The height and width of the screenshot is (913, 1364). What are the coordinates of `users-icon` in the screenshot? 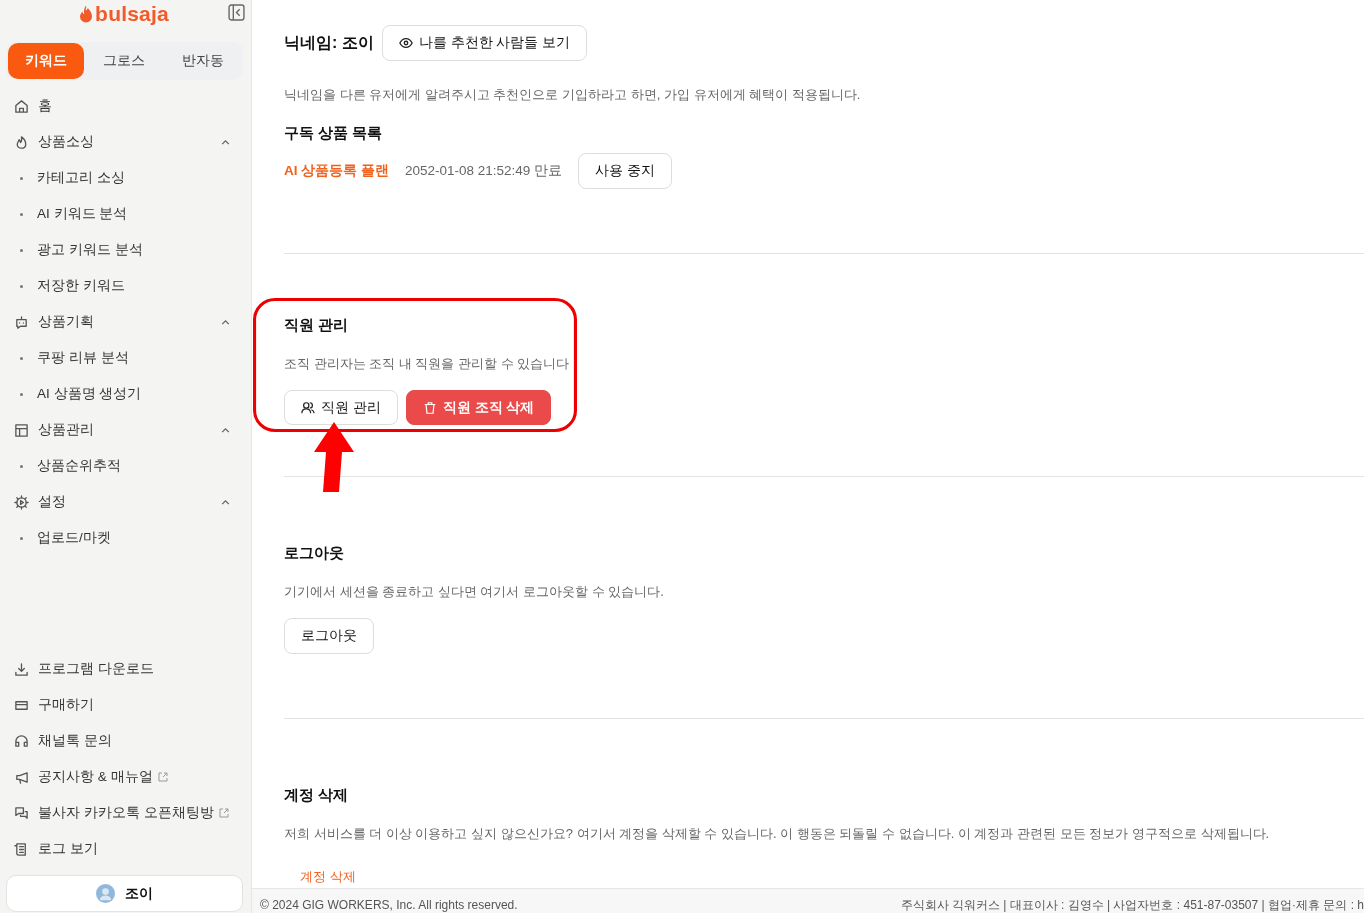 It's located at (308, 407).